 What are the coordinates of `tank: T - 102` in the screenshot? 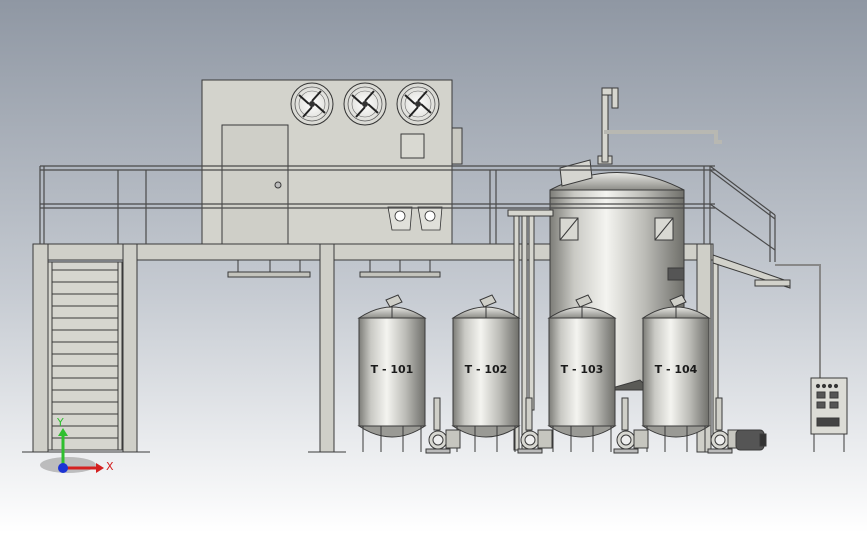 It's located at (486, 373).